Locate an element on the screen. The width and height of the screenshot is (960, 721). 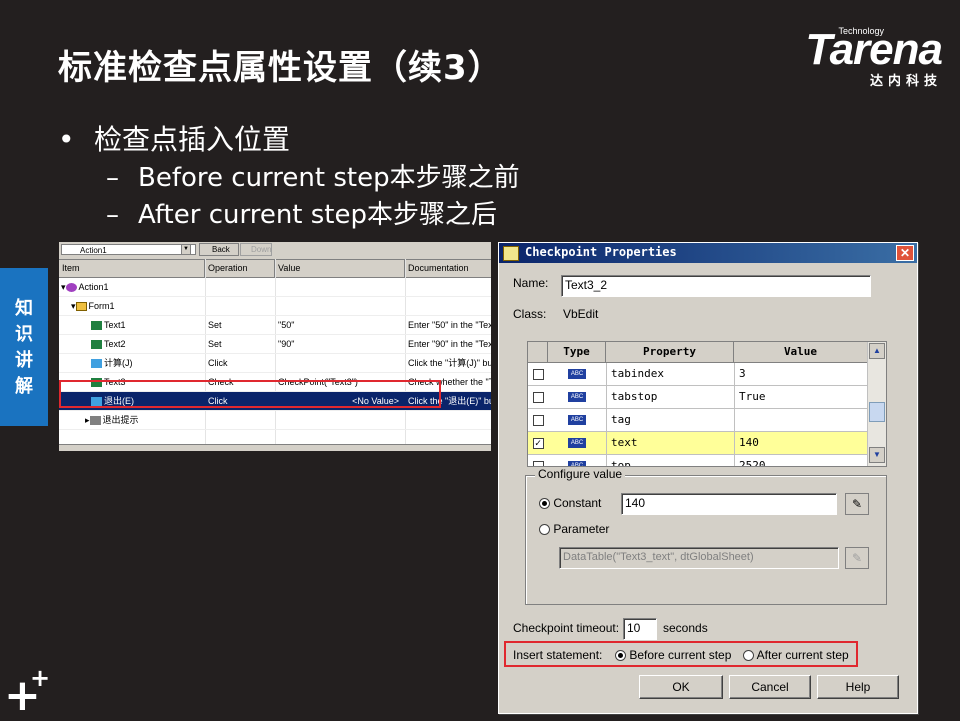
timeout-label: Checkpoint timeout: is located at coordinates (566, 628).